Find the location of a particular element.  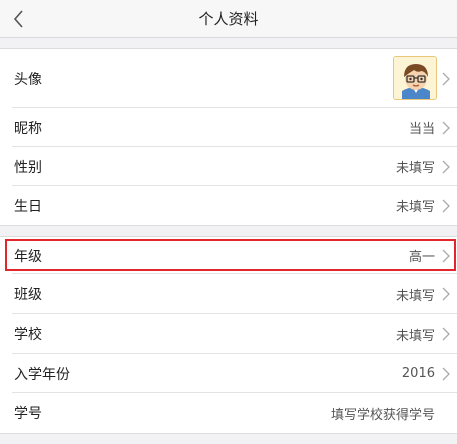

cartoon-boy-avatar is located at coordinates (415, 78).